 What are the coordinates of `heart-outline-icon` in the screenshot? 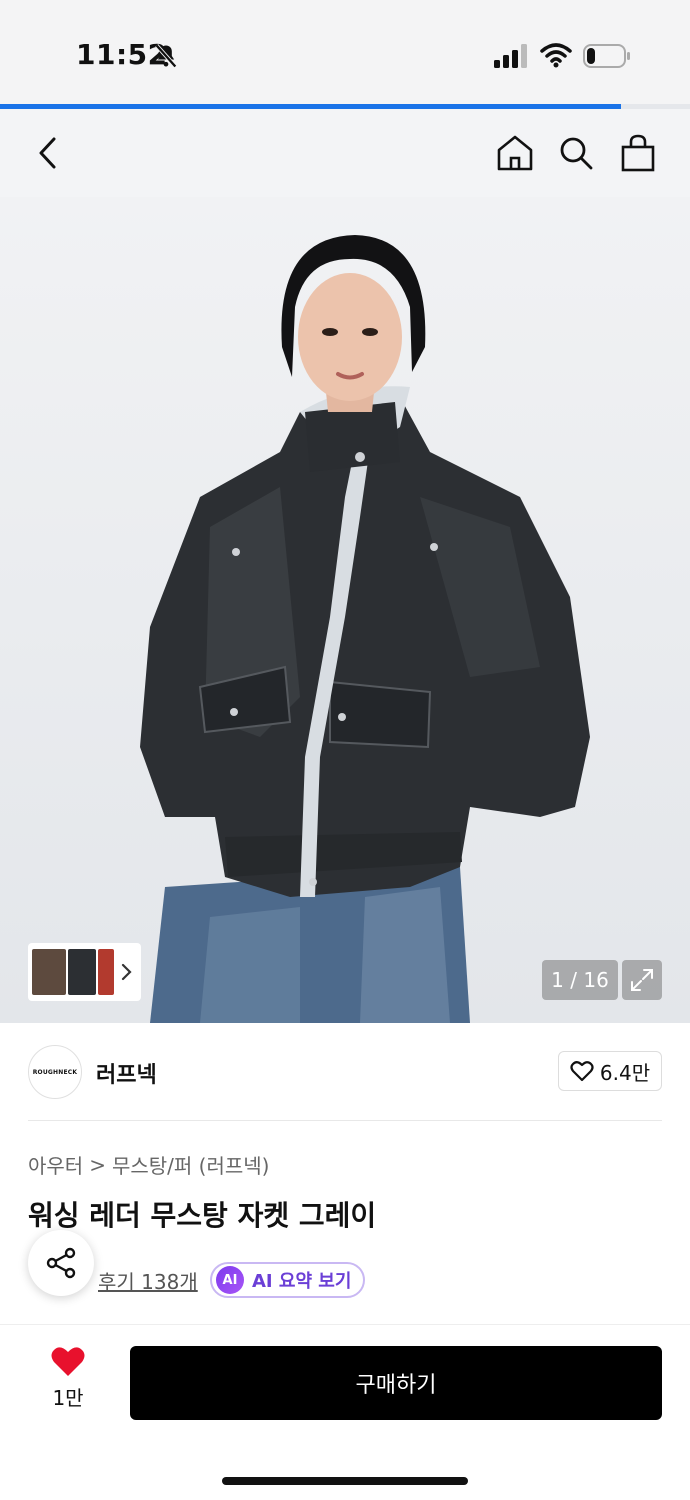 It's located at (582, 1071).